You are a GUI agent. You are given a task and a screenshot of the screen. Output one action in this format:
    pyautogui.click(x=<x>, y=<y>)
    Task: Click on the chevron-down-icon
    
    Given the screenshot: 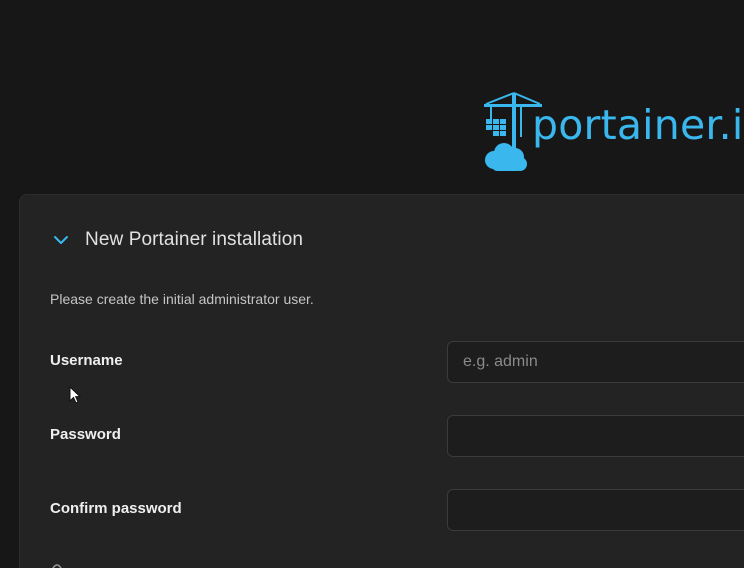 What is the action you would take?
    pyautogui.click(x=61, y=240)
    